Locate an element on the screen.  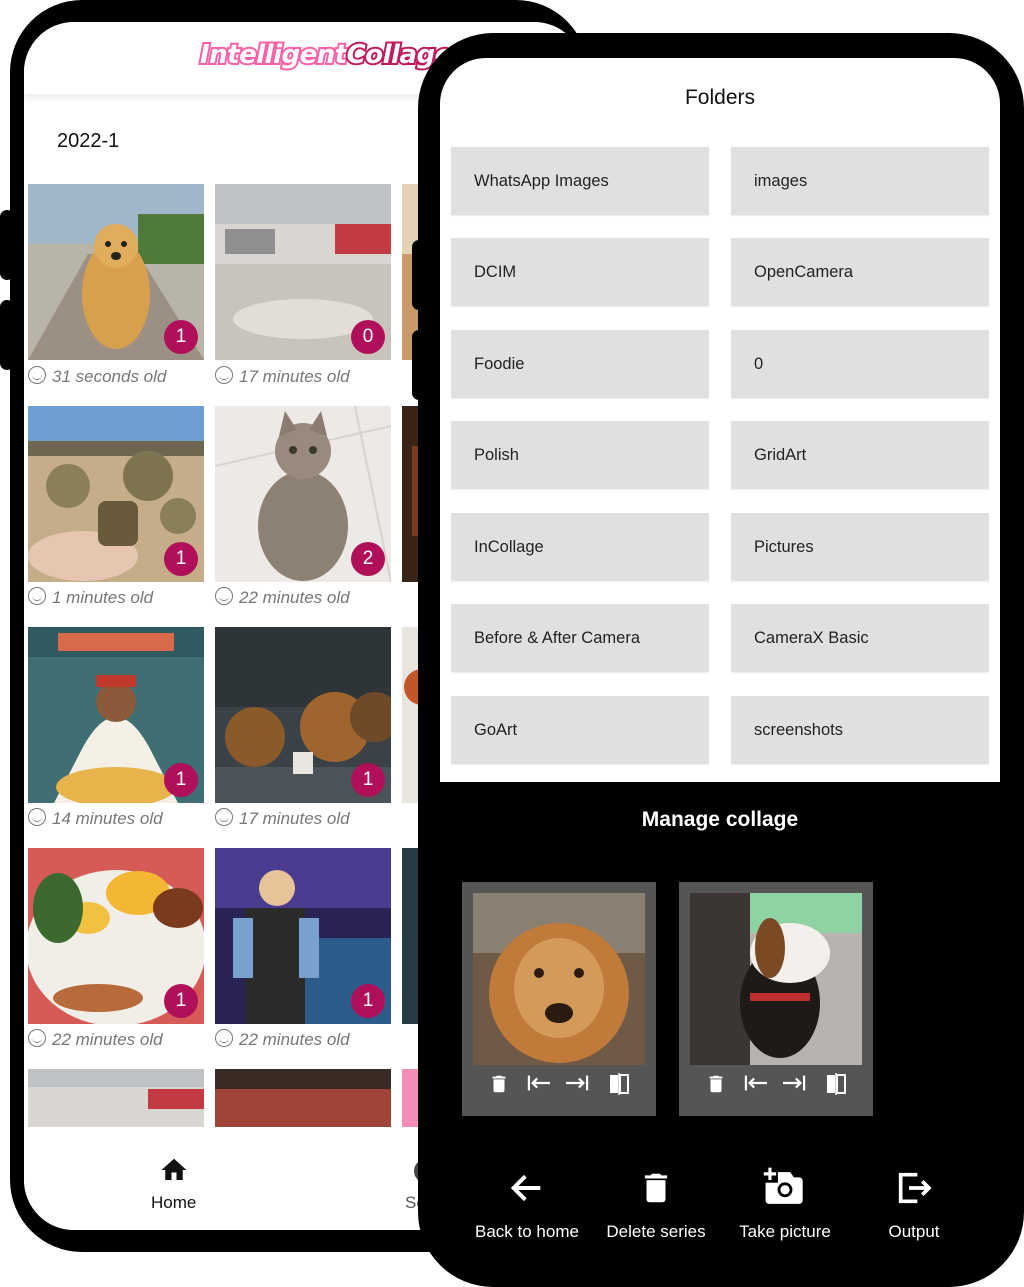
volume-up-button is located at coordinates (7, 245).